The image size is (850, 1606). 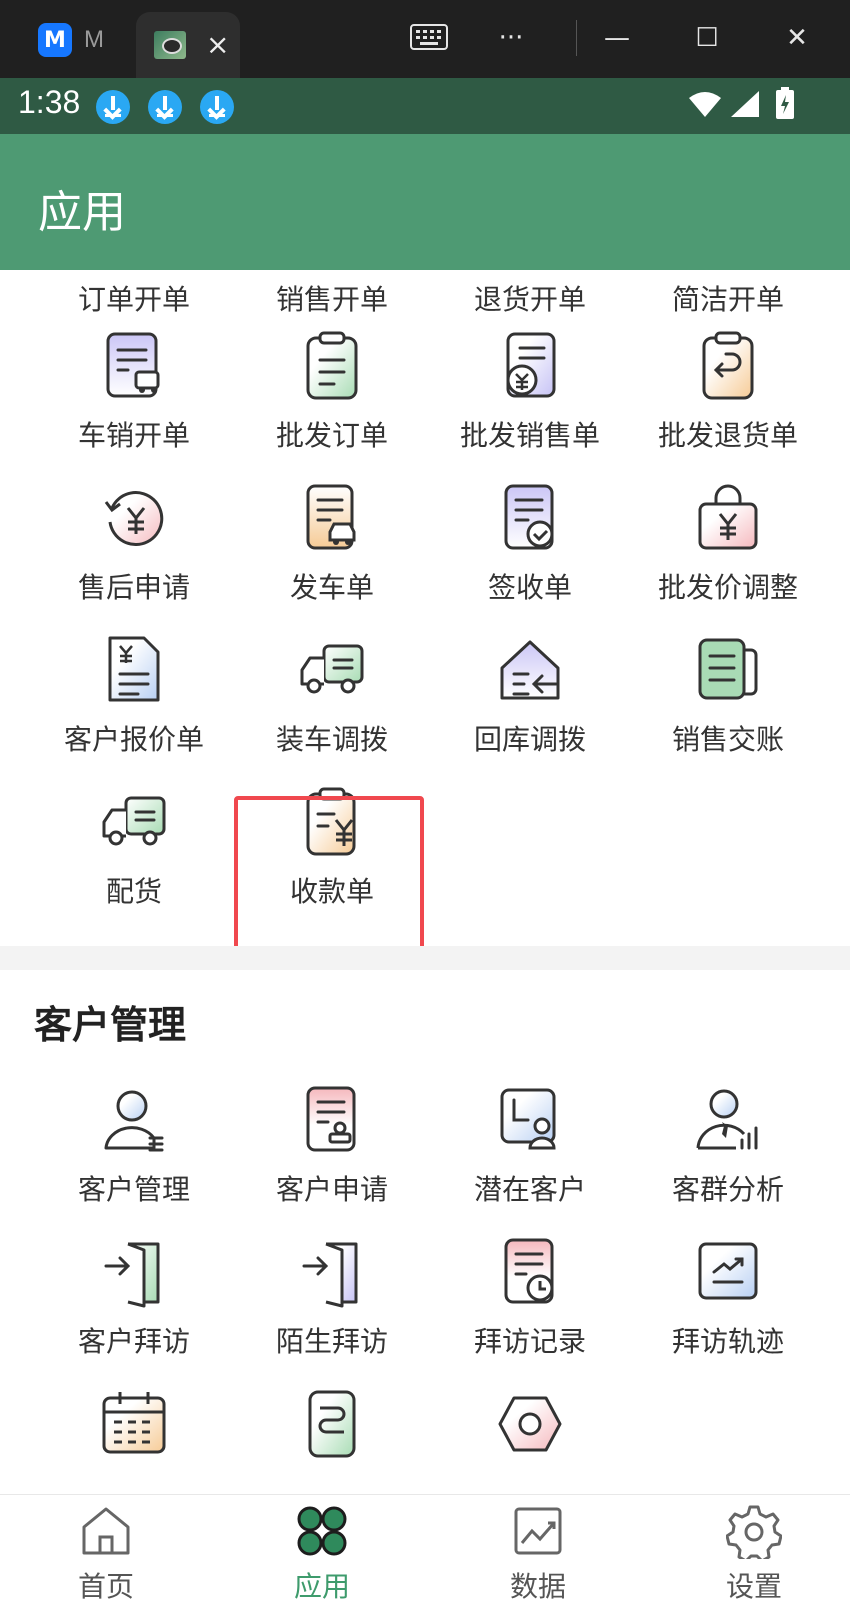 I want to click on calendar-icon, so click(x=134, y=1423).